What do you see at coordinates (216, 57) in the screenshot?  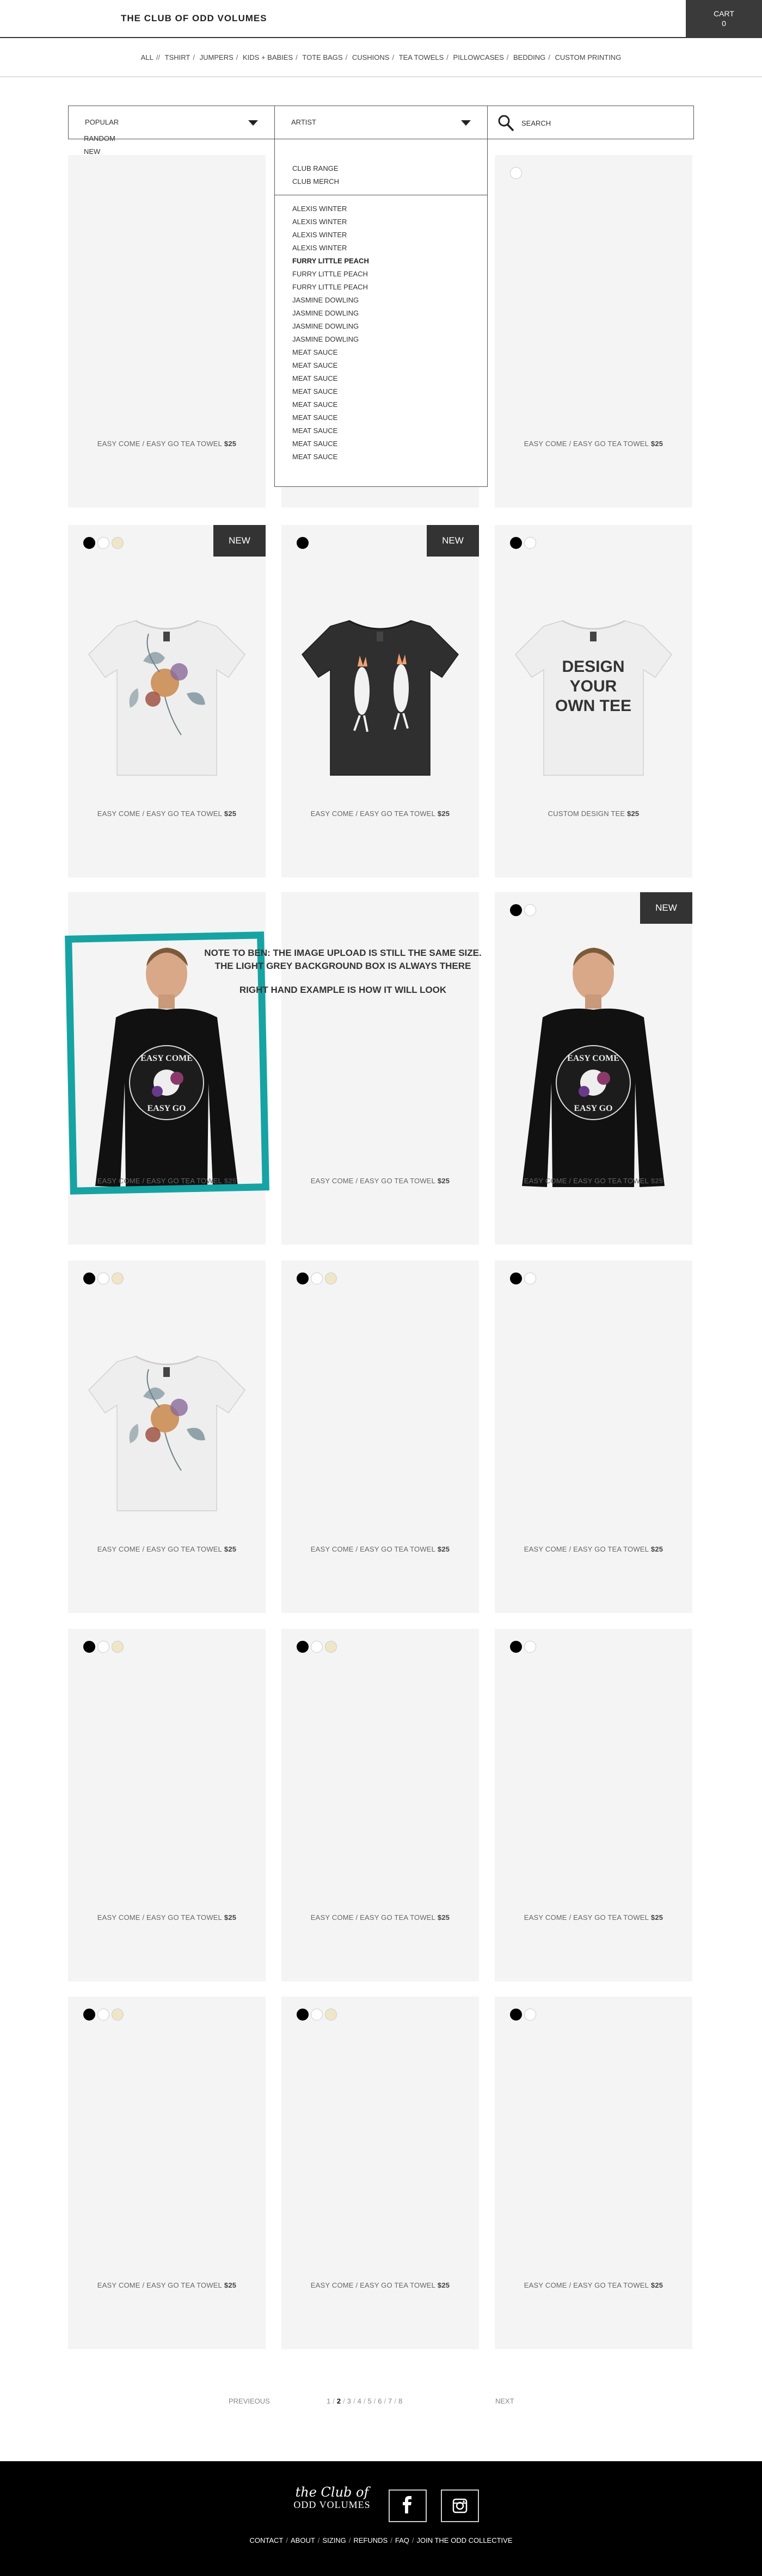 I see `nav-item-jumpers: JUMPERS` at bounding box center [216, 57].